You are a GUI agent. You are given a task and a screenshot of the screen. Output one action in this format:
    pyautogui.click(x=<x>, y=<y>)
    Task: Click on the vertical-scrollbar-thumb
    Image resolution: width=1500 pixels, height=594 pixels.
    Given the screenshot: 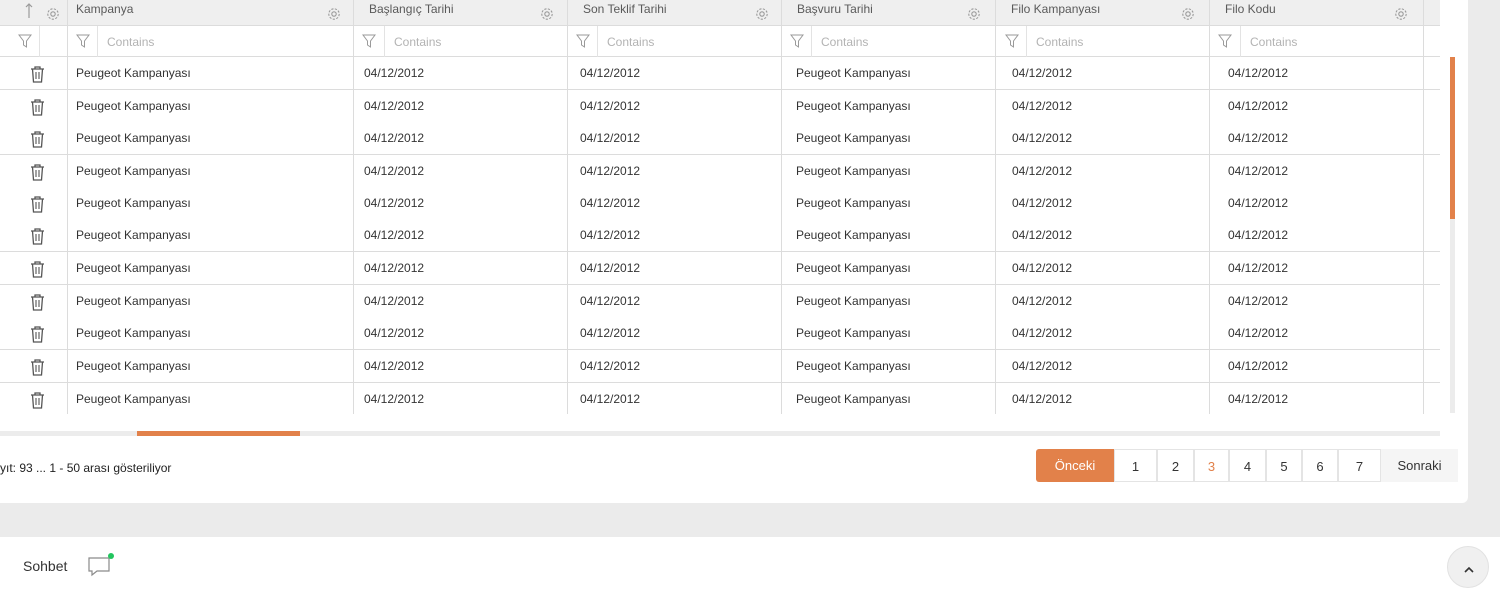 What is the action you would take?
    pyautogui.click(x=1452, y=138)
    